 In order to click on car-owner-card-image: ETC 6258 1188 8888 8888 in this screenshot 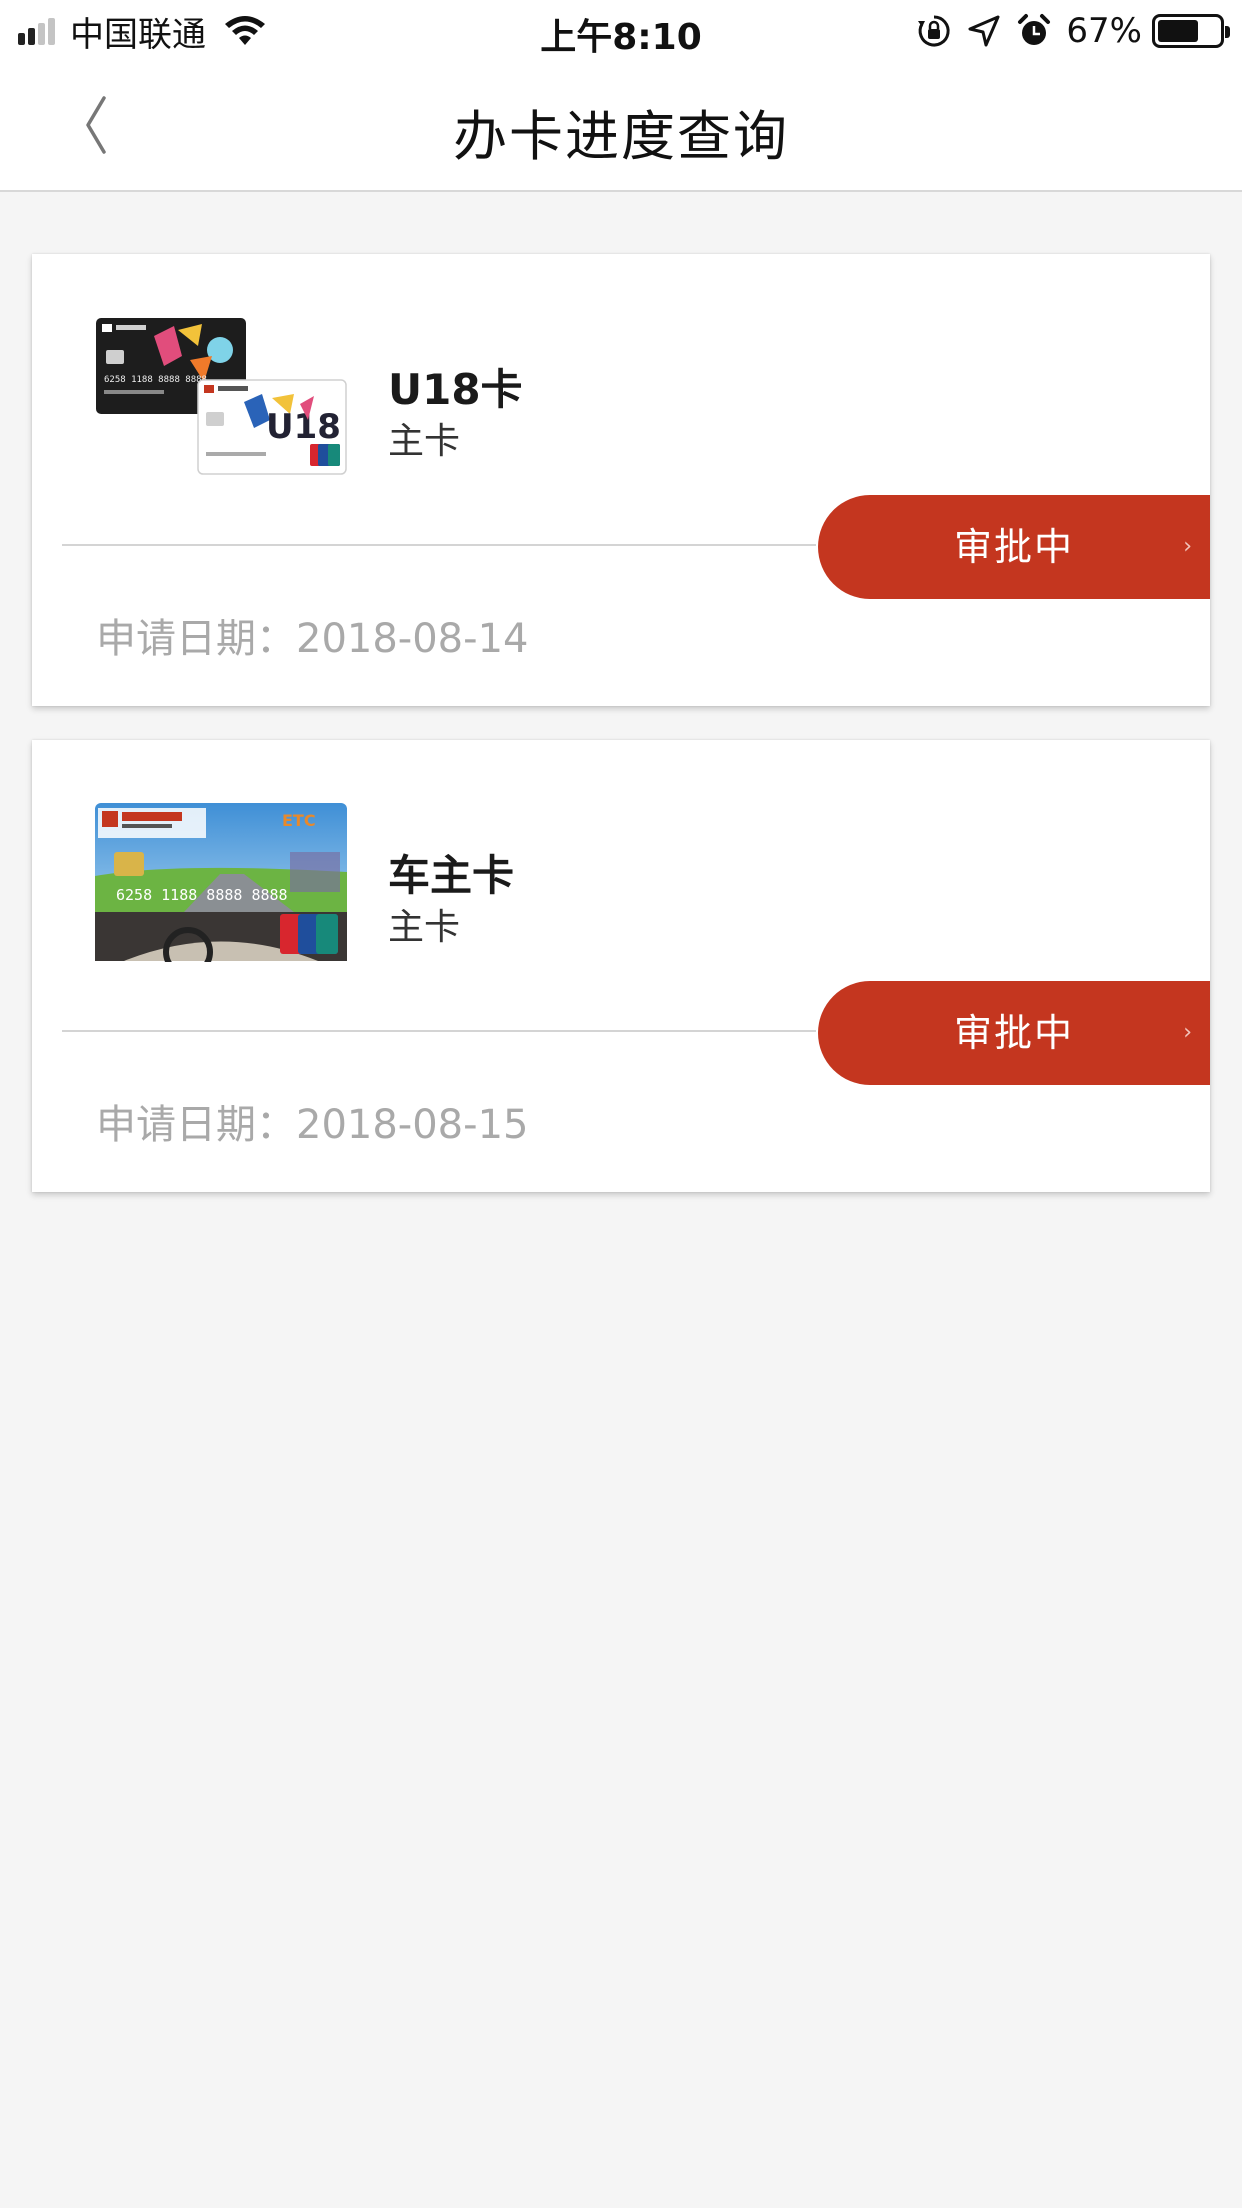, I will do `click(221, 882)`.